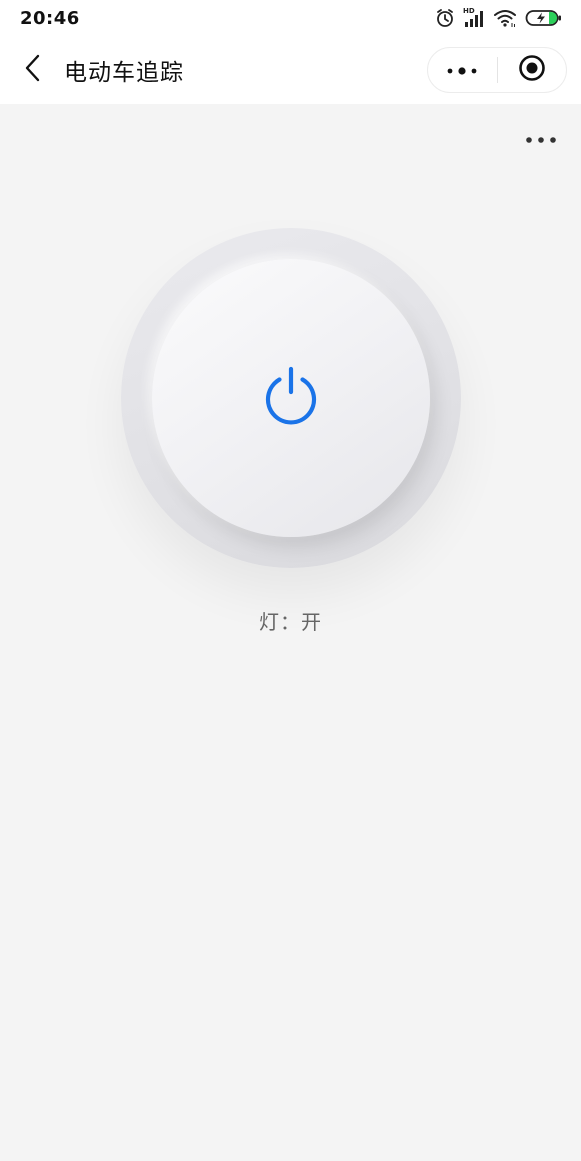 The image size is (581, 1161). I want to click on power-button, so click(291, 398).